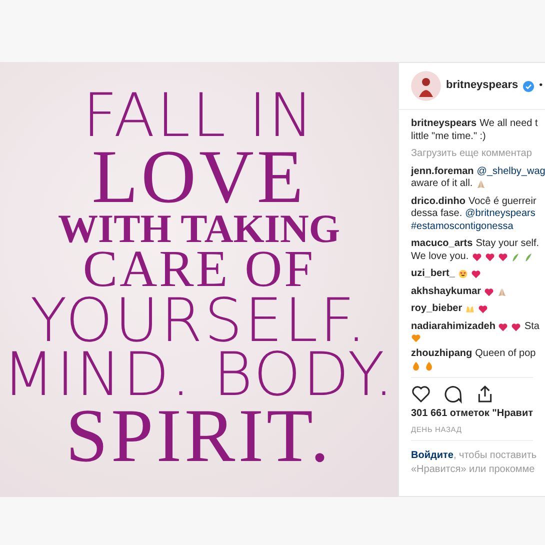  Describe the element at coordinates (495, 456) in the screenshot. I see `login-prompt: , чтобы поставить` at that location.